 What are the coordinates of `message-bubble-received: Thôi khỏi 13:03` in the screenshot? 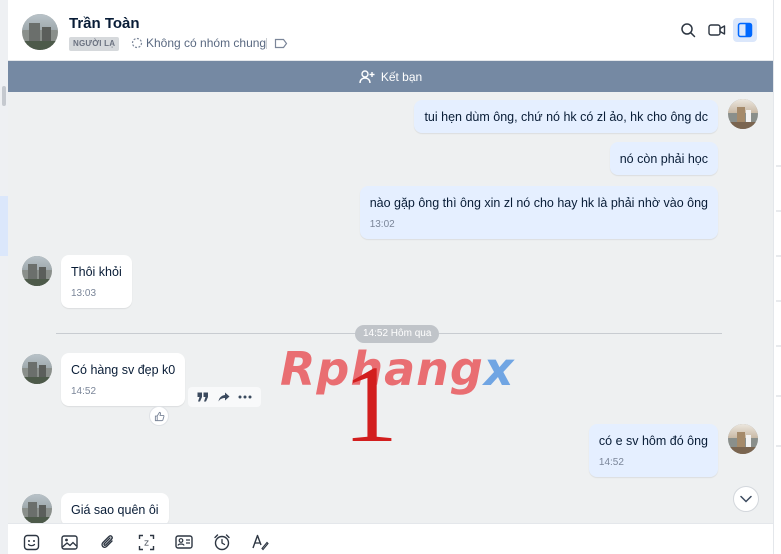 It's located at (96, 281).